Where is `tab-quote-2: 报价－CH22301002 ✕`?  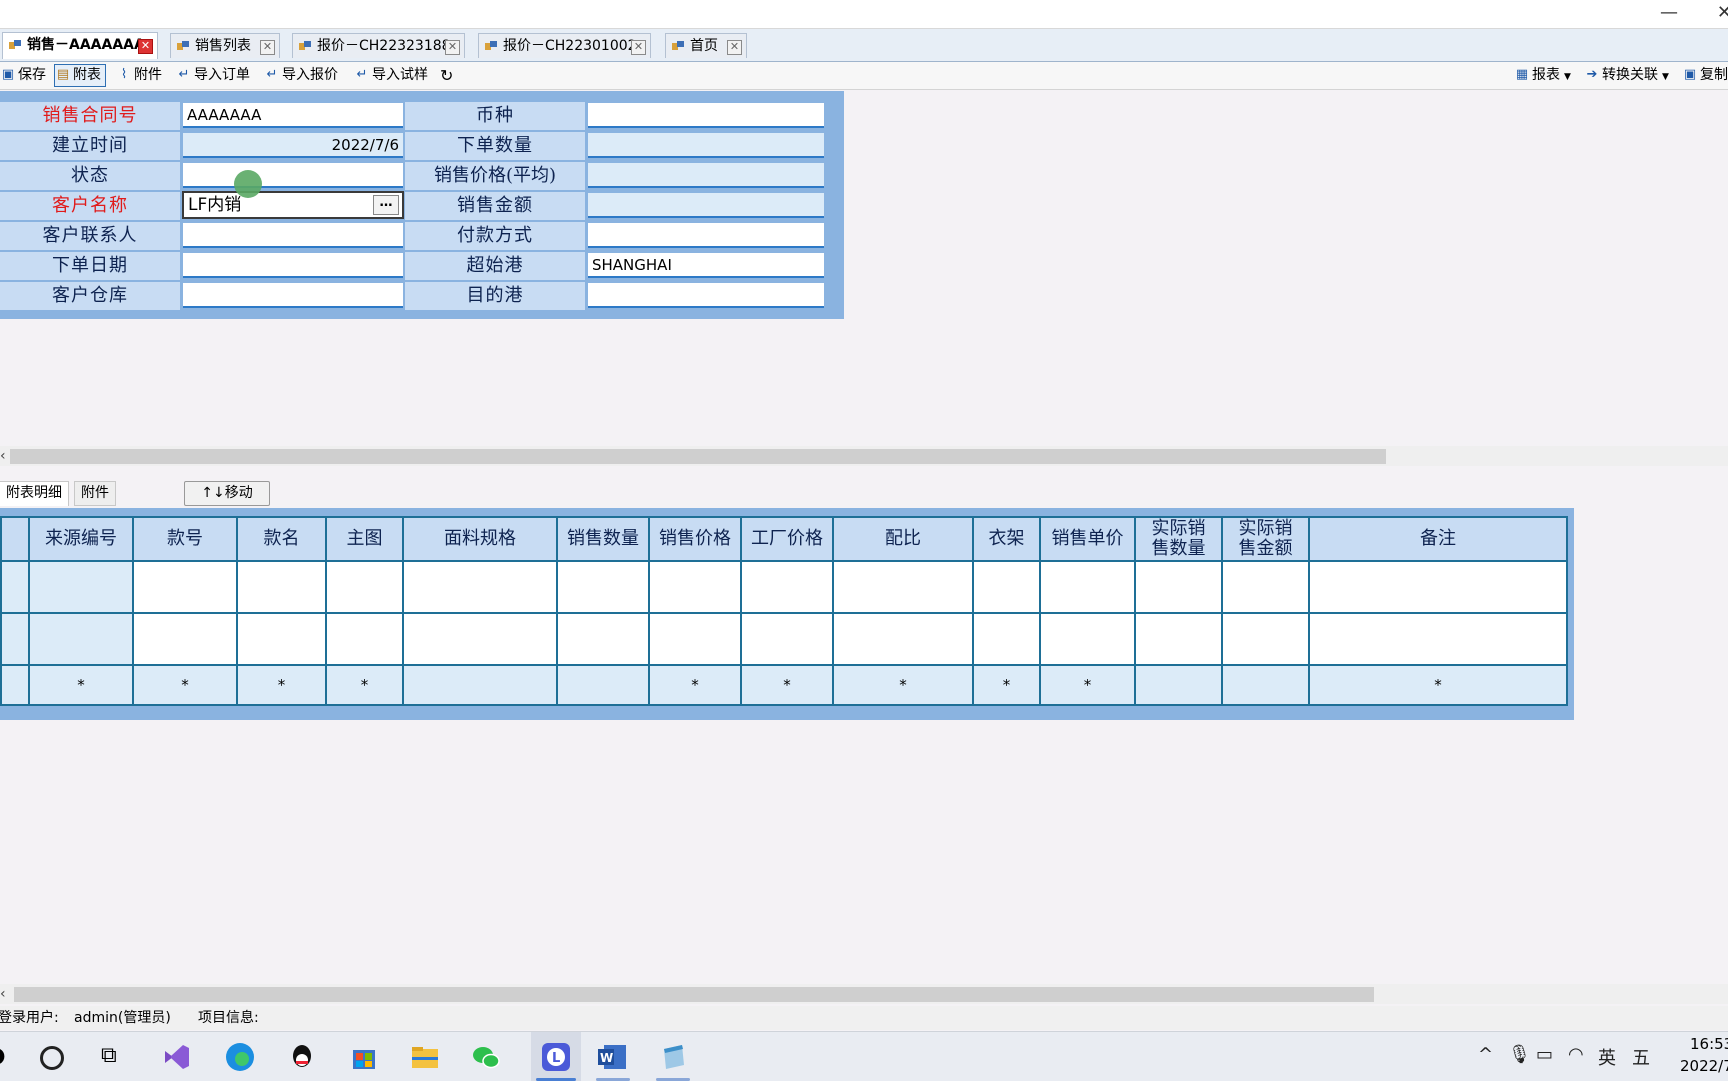 tab-quote-2: 报价－CH22301002 ✕ is located at coordinates (564, 45).